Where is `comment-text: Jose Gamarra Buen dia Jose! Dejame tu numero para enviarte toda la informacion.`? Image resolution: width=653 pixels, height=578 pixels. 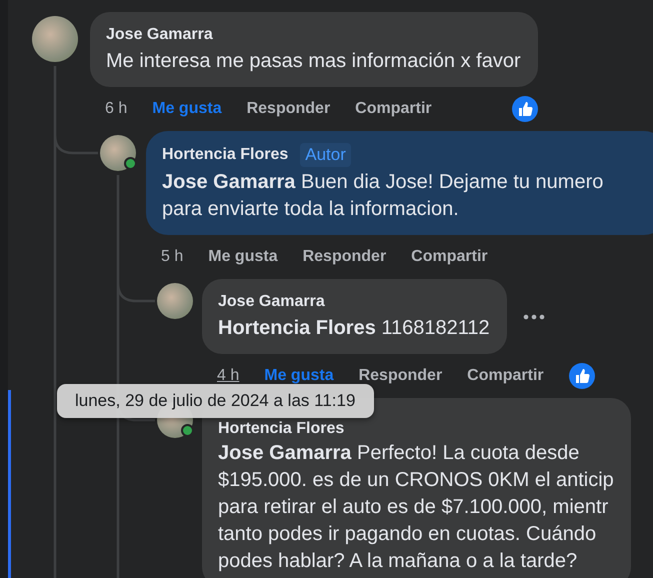 comment-text: Jose Gamarra Buen dia Jose! Dejame tu numero para enviarte toda la informacion. is located at coordinates (383, 196).